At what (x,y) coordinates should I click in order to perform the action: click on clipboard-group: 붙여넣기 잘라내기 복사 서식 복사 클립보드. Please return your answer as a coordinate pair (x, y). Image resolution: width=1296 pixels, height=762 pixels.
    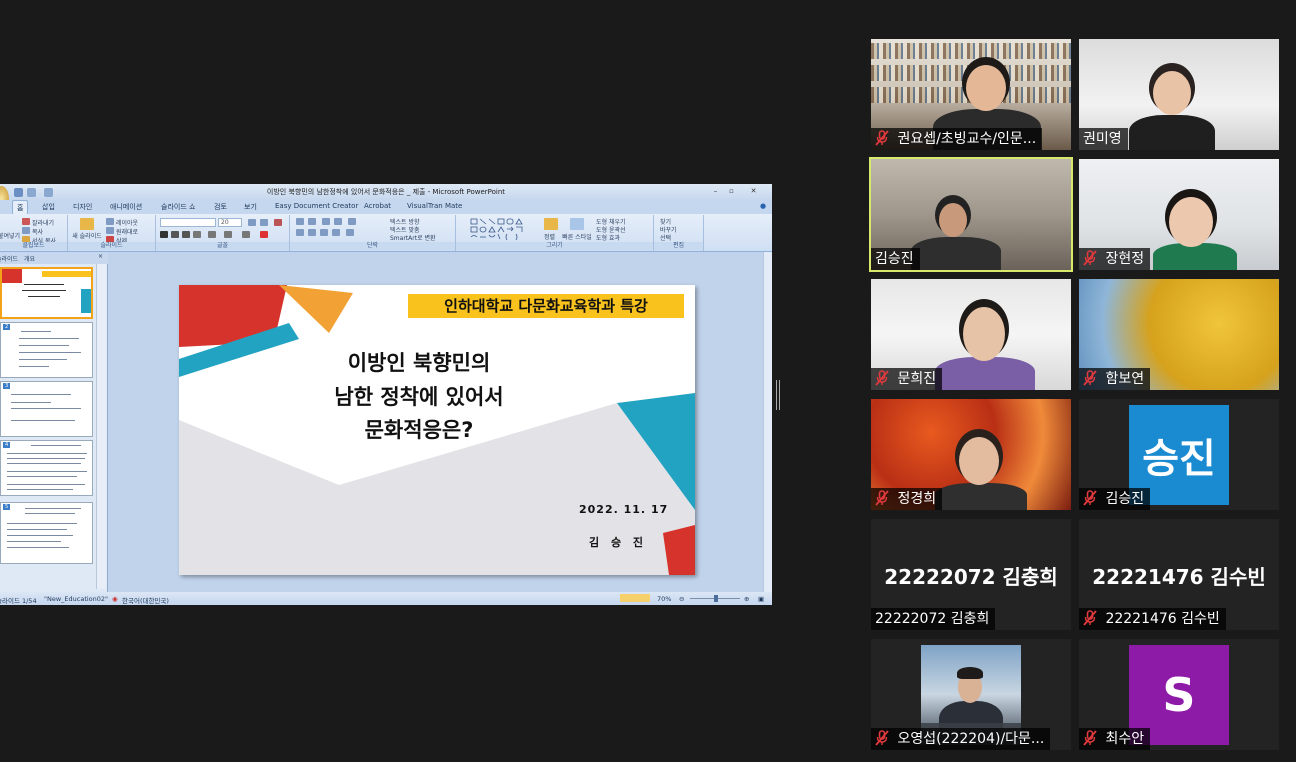
    Looking at the image, I should click on (34, 233).